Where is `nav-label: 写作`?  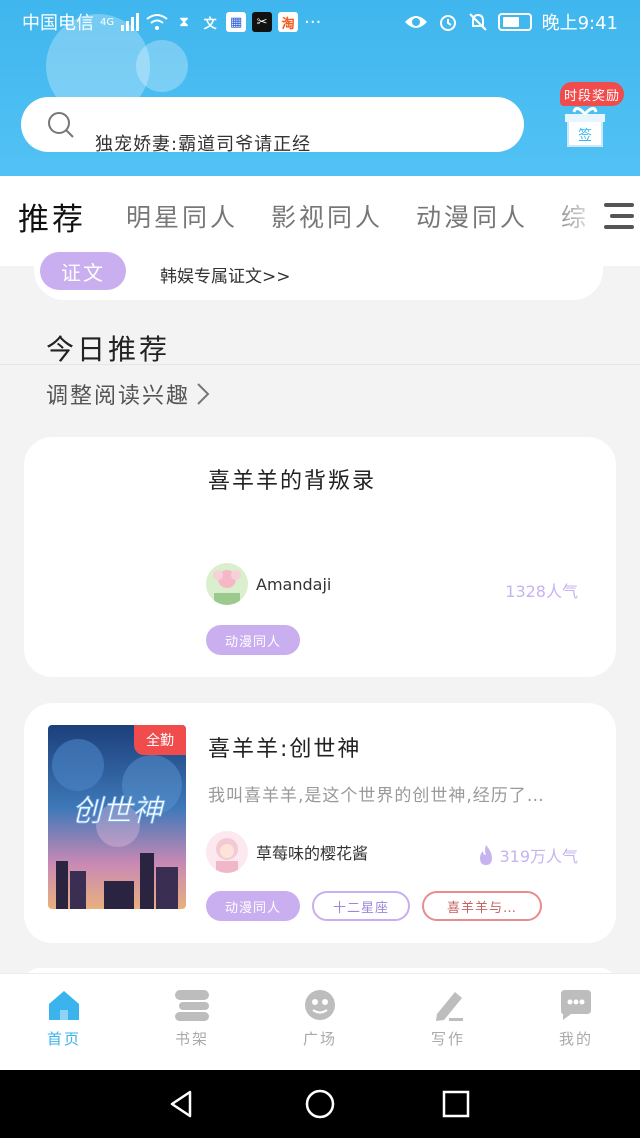
nav-label: 写作 is located at coordinates (447, 1039).